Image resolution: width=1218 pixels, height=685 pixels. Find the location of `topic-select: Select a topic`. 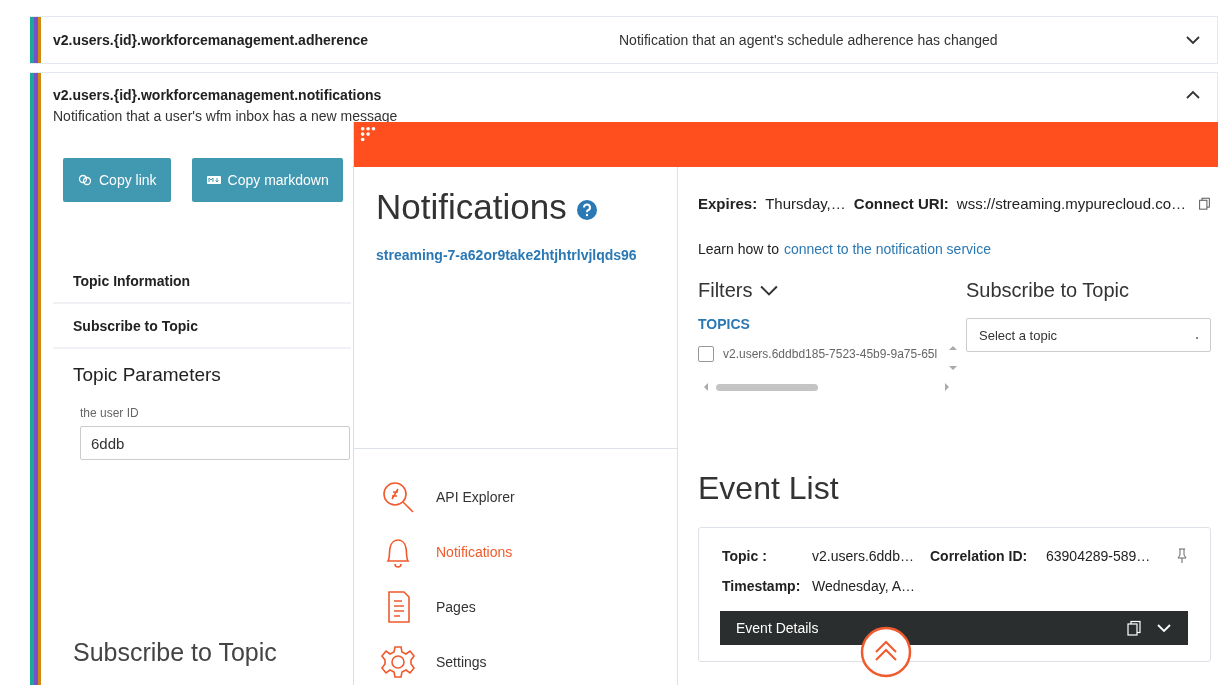

topic-select: Select a topic is located at coordinates (1088, 335).